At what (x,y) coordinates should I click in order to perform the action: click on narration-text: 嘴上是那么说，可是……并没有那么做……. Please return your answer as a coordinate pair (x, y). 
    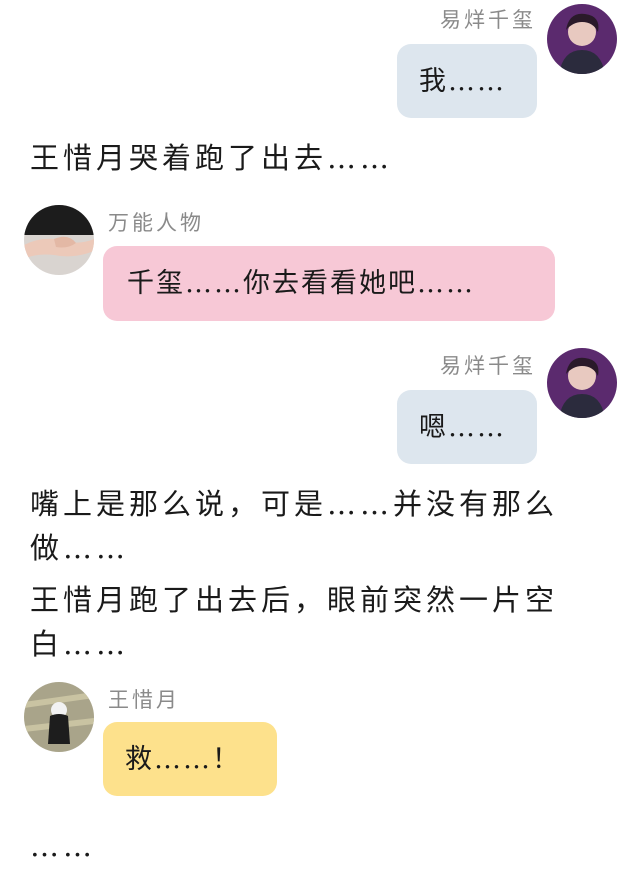
    Looking at the image, I should click on (294, 526).